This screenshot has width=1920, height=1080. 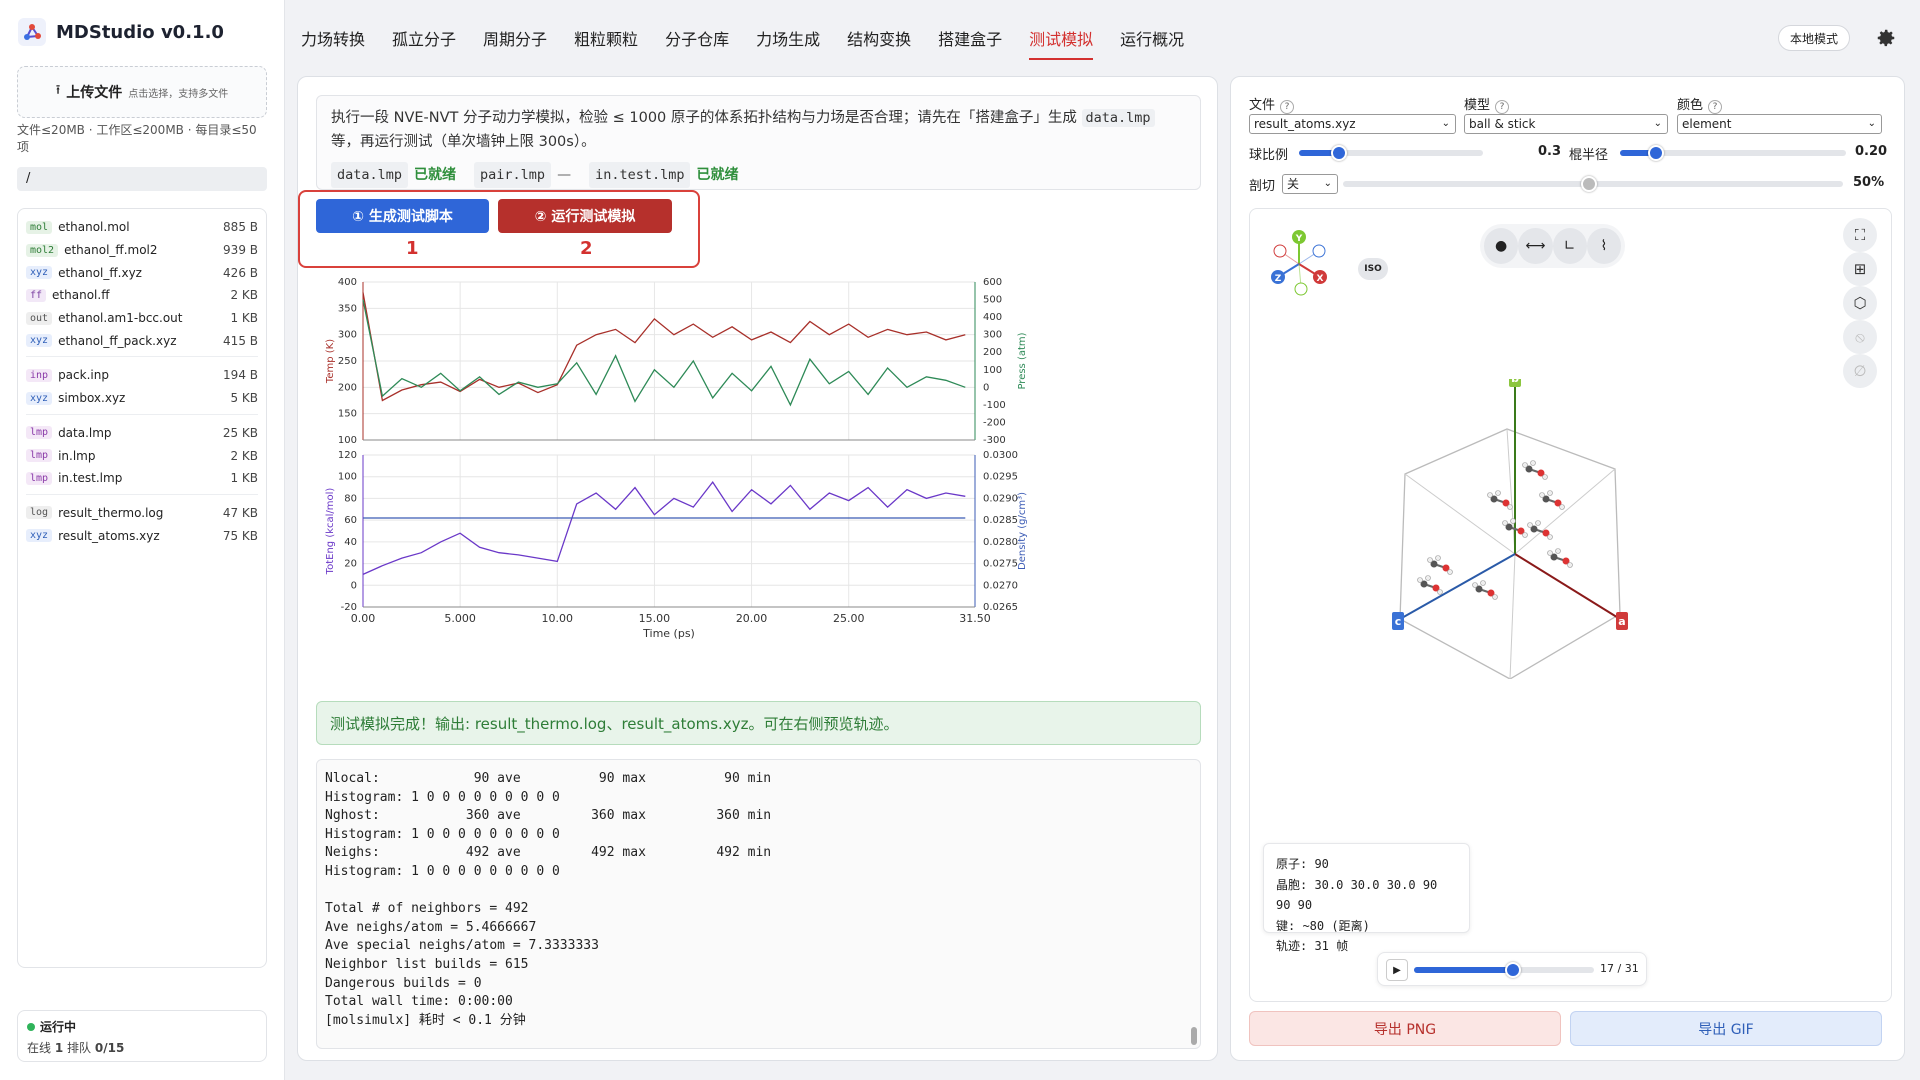 What do you see at coordinates (142, 513) in the screenshot?
I see `file-row: log result_thermo.log 47 KB` at bounding box center [142, 513].